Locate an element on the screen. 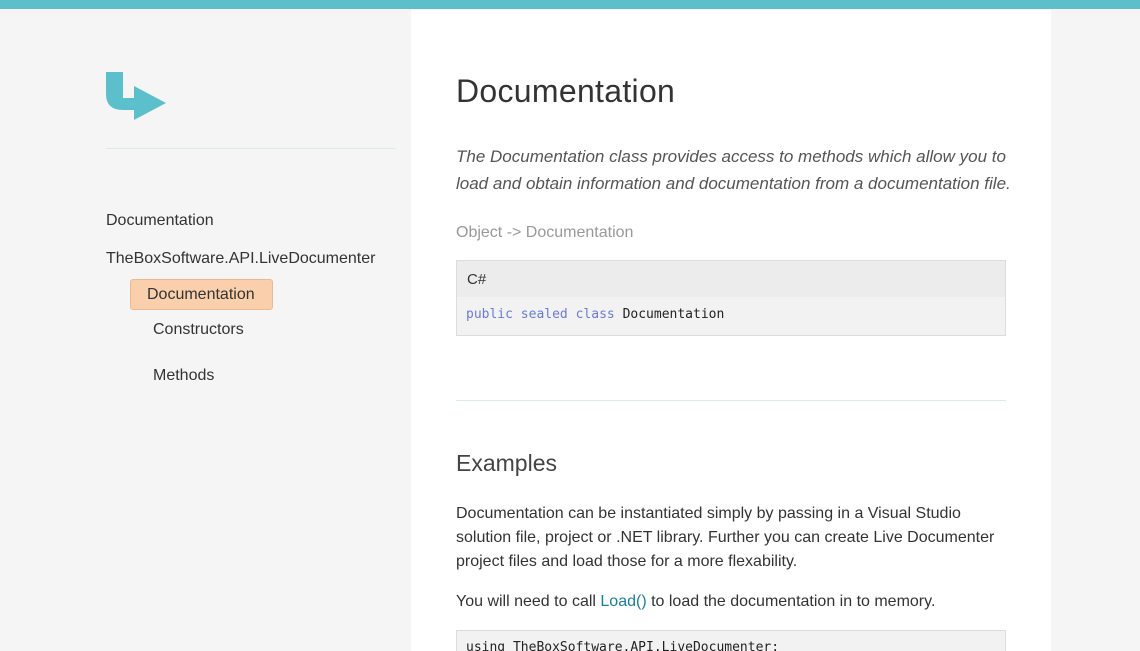 The image size is (1140, 651). top-accent-bar is located at coordinates (570, 4).